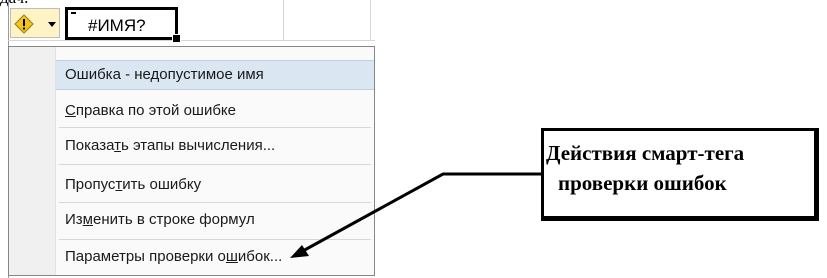  What do you see at coordinates (215, 111) in the screenshot?
I see `menu-item-help-on-error: Справка по этой ошибке` at bounding box center [215, 111].